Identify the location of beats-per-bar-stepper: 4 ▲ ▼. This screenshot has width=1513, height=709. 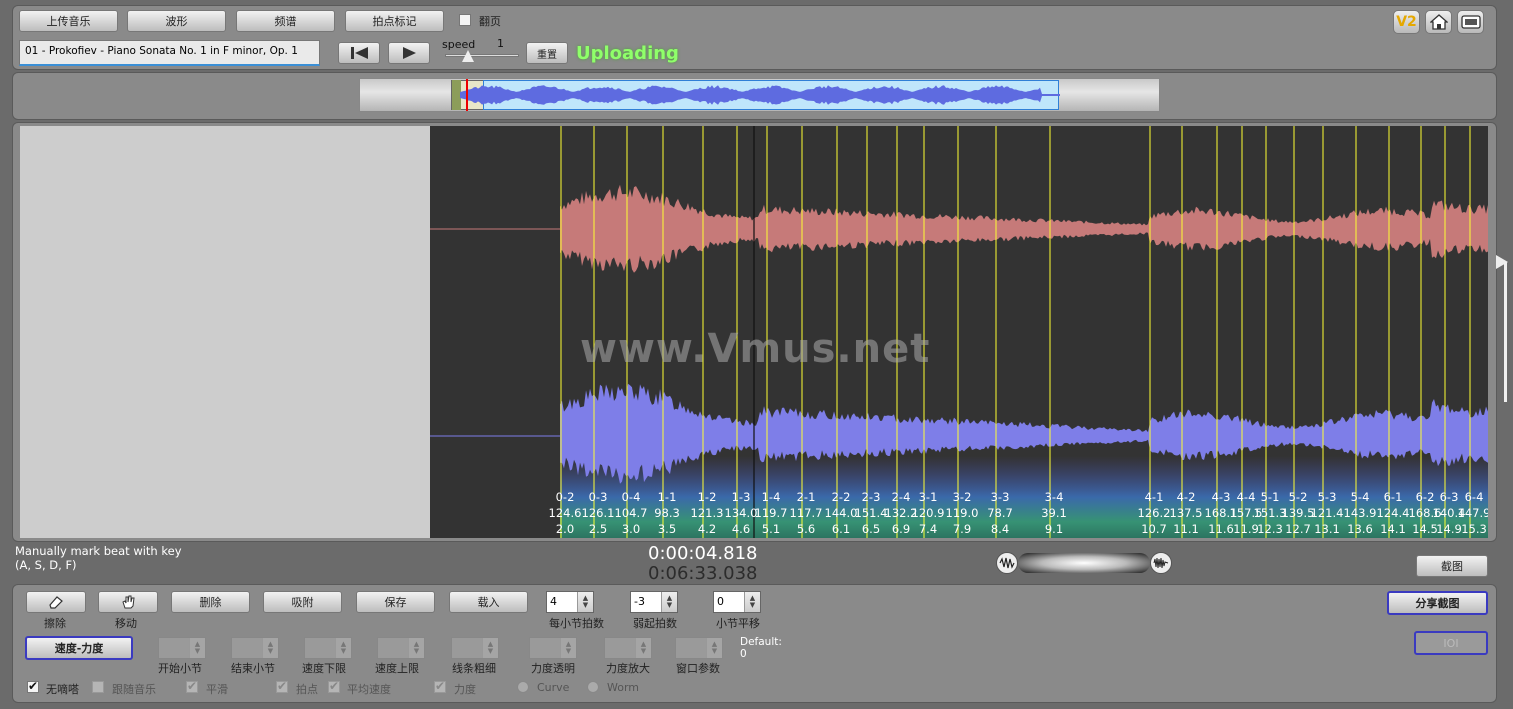
(570, 602).